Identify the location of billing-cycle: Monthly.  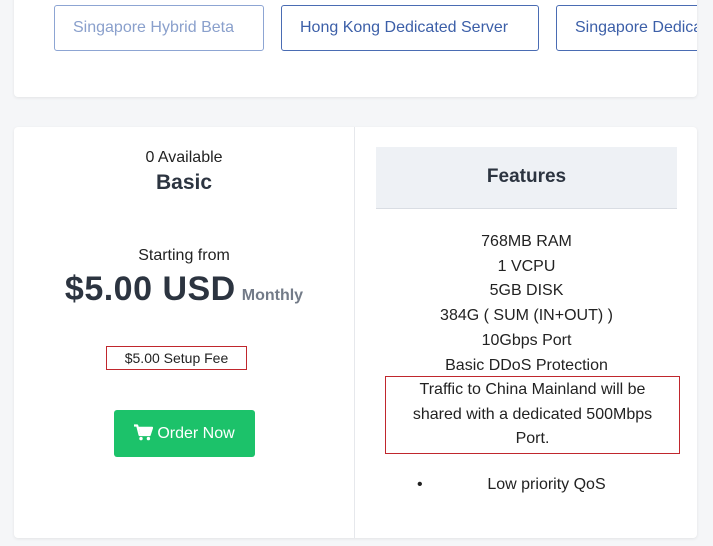
(272, 295).